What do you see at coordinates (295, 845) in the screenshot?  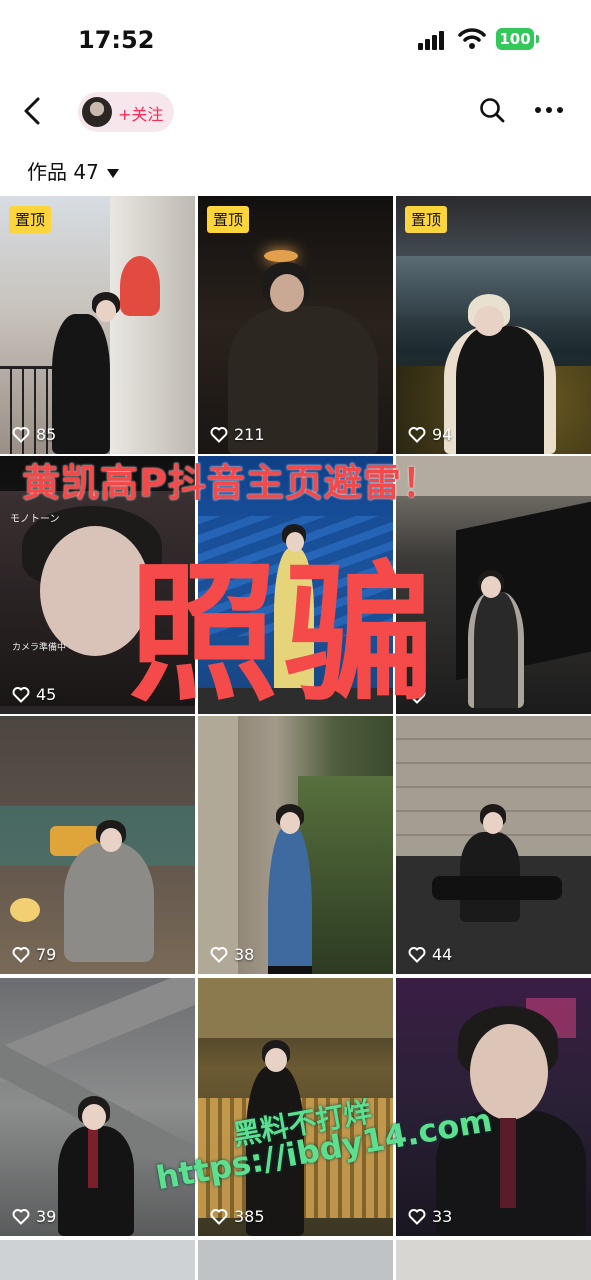 I see `video-tile: 38` at bounding box center [295, 845].